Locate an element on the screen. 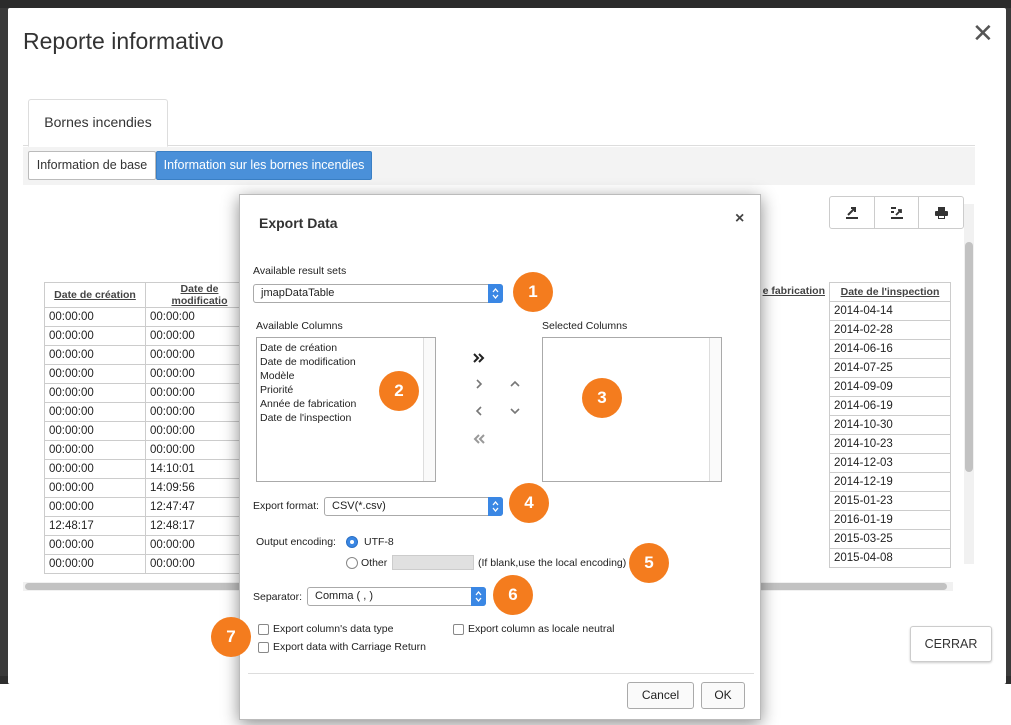 The height and width of the screenshot is (725, 1011). move-left-button is located at coordinates (479, 411).